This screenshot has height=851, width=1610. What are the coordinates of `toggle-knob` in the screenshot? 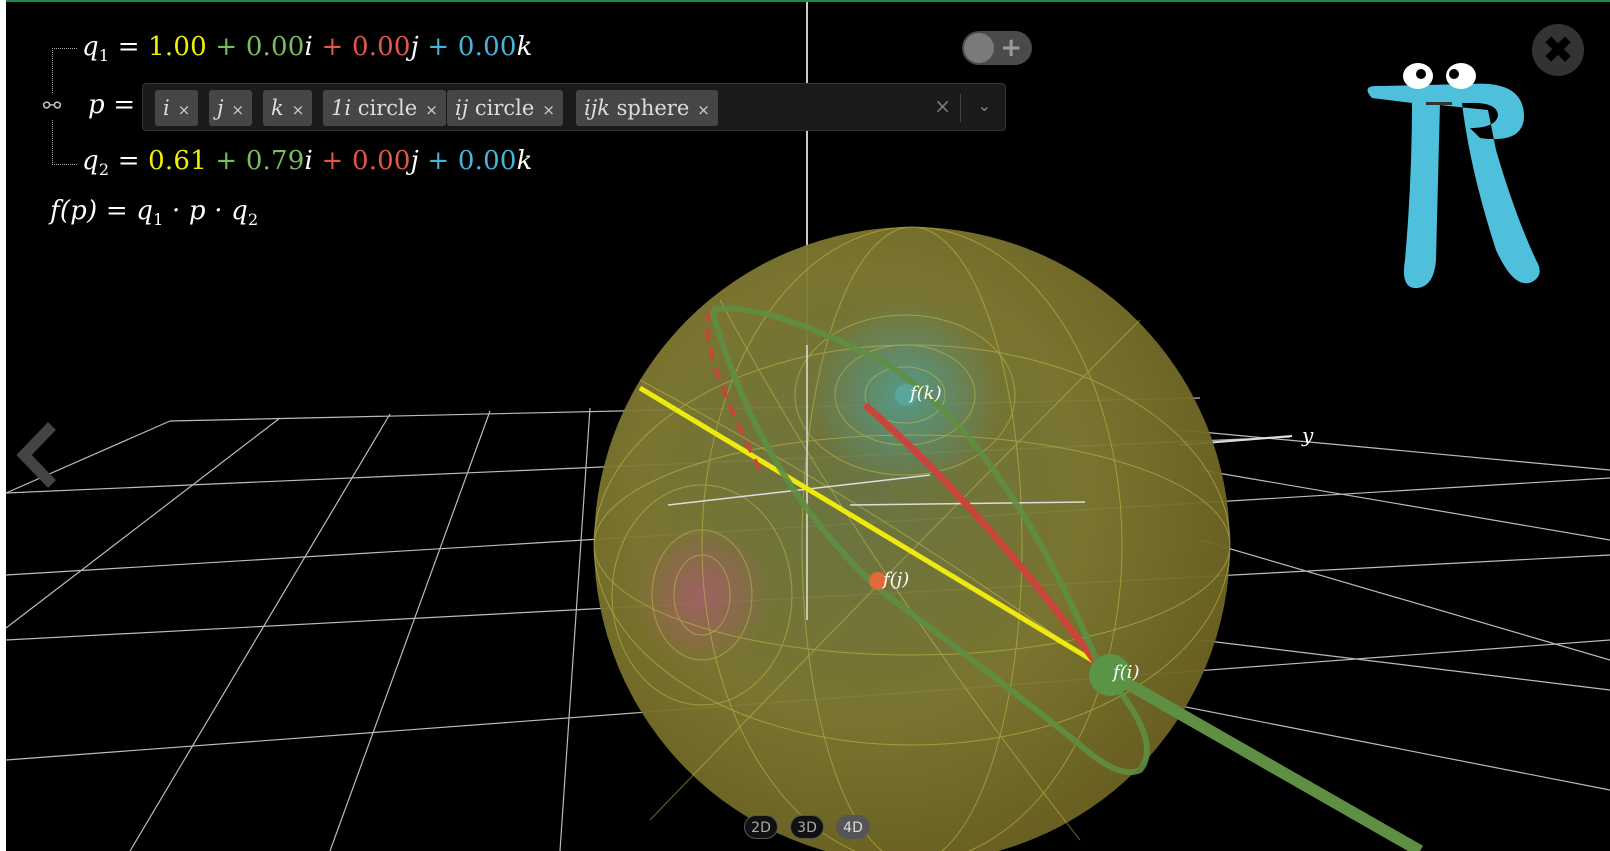 It's located at (979, 48).